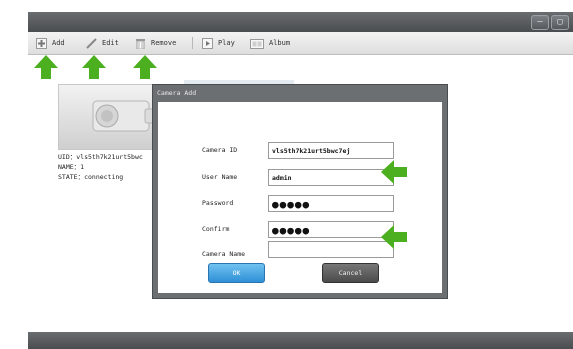 This screenshot has height=349, width=573. I want to click on toolbar-divider, so click(192, 43).